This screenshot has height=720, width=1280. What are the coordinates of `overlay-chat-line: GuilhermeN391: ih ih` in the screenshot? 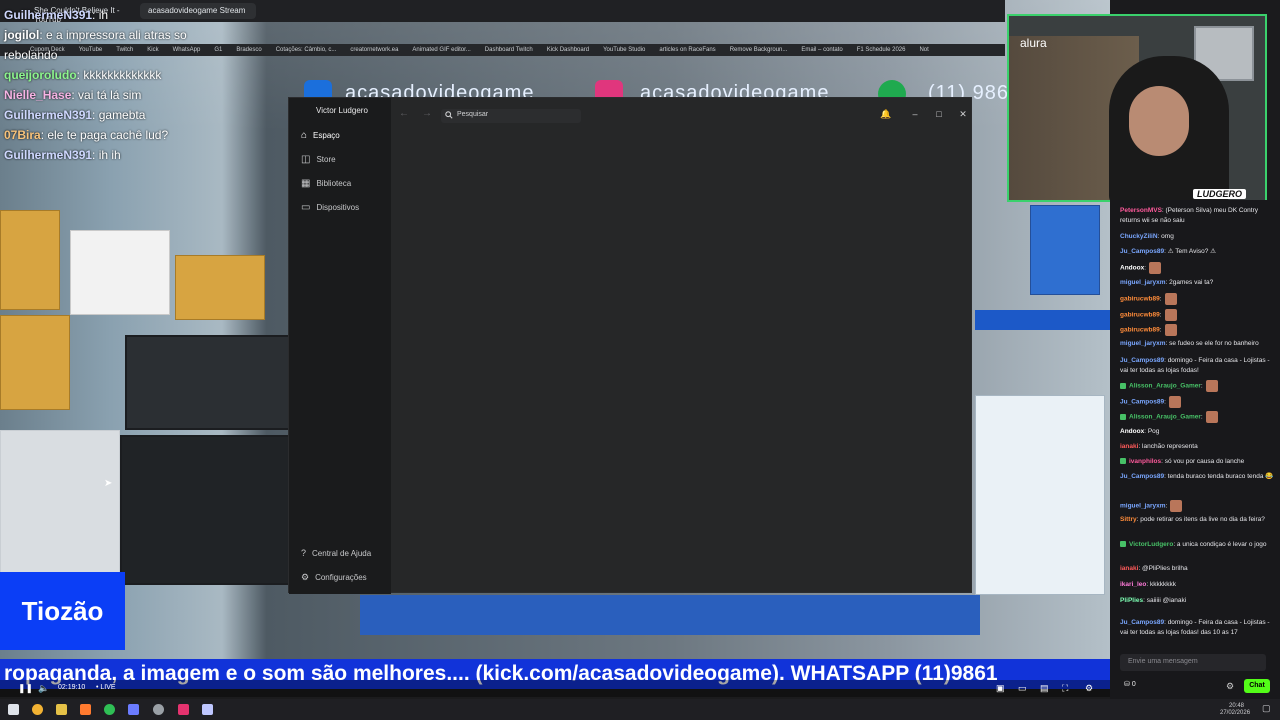 It's located at (140, 155).